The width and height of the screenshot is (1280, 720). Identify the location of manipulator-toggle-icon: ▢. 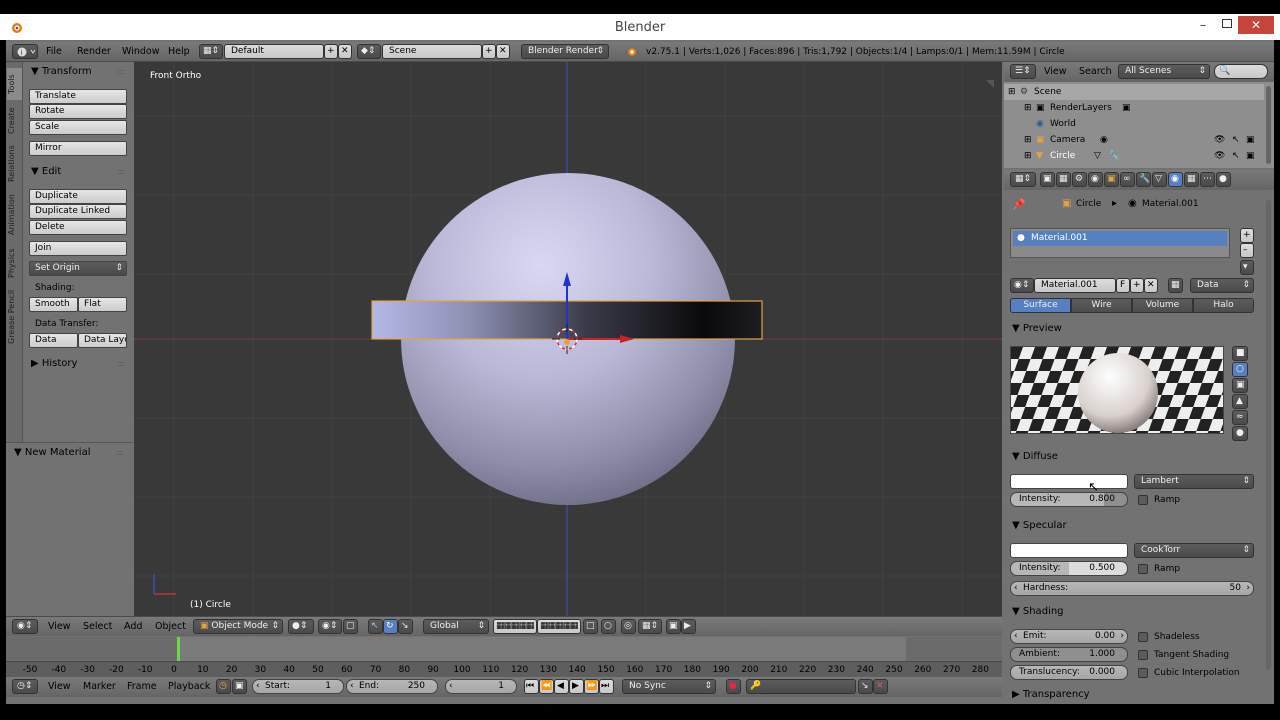
(350, 626).